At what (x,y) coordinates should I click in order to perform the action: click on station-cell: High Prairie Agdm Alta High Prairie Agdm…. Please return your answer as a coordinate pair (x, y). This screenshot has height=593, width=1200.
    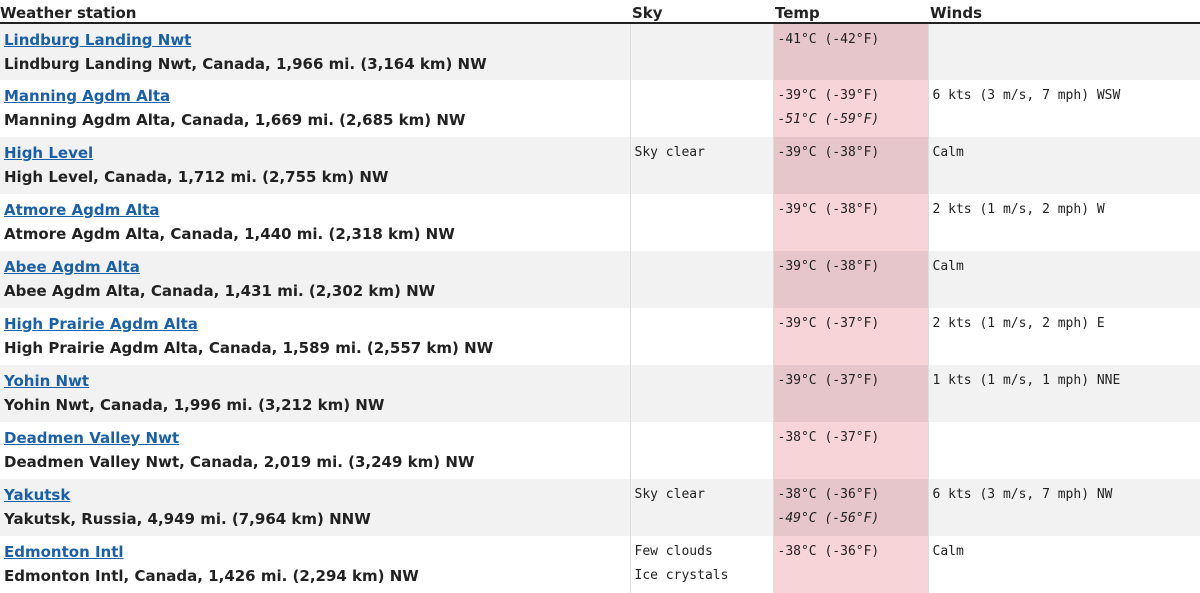
    Looking at the image, I should click on (315, 336).